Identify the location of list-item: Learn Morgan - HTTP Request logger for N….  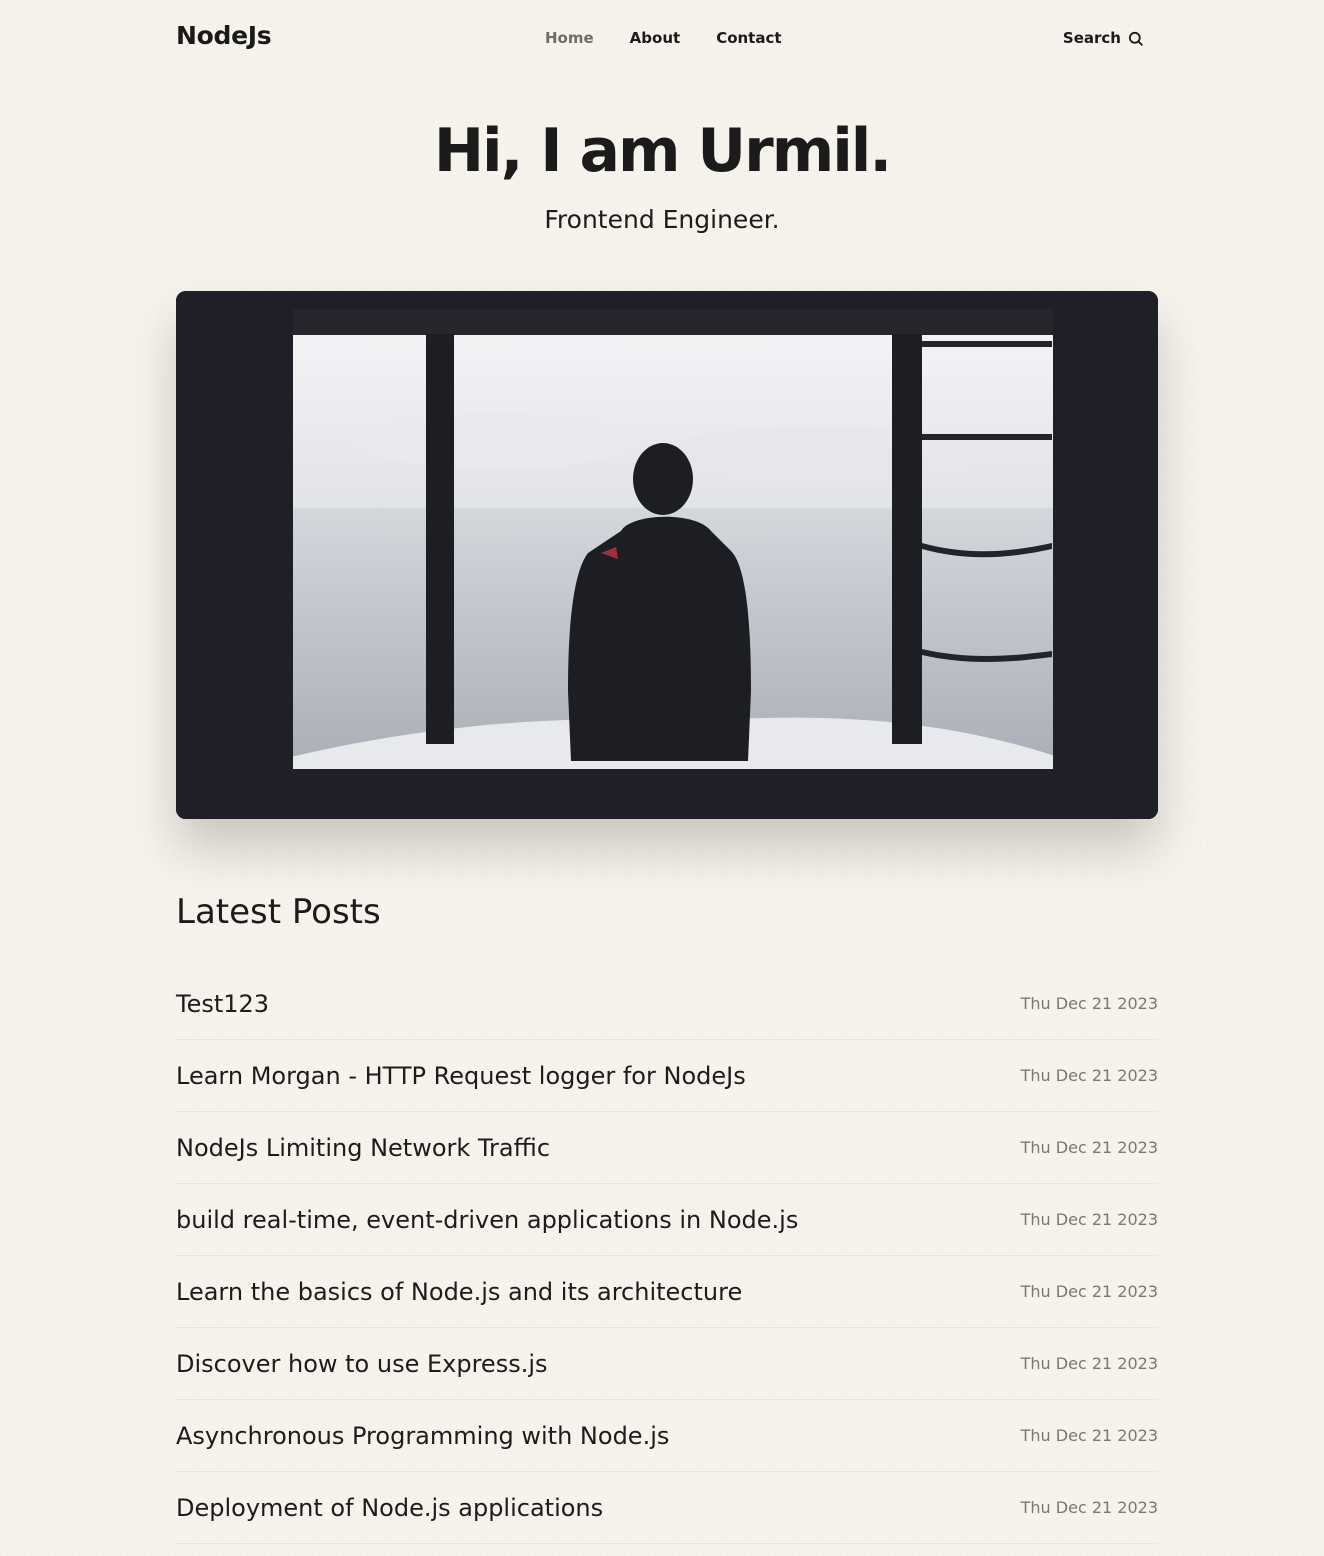
(667, 1076).